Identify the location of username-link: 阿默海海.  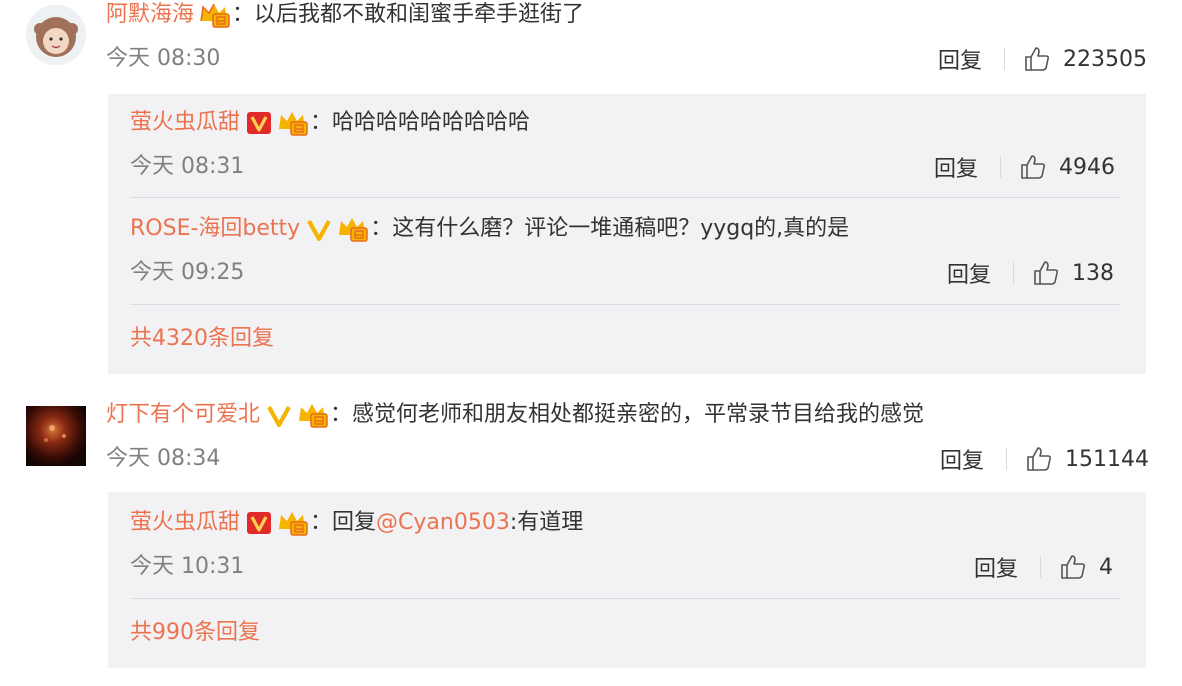
(150, 15).